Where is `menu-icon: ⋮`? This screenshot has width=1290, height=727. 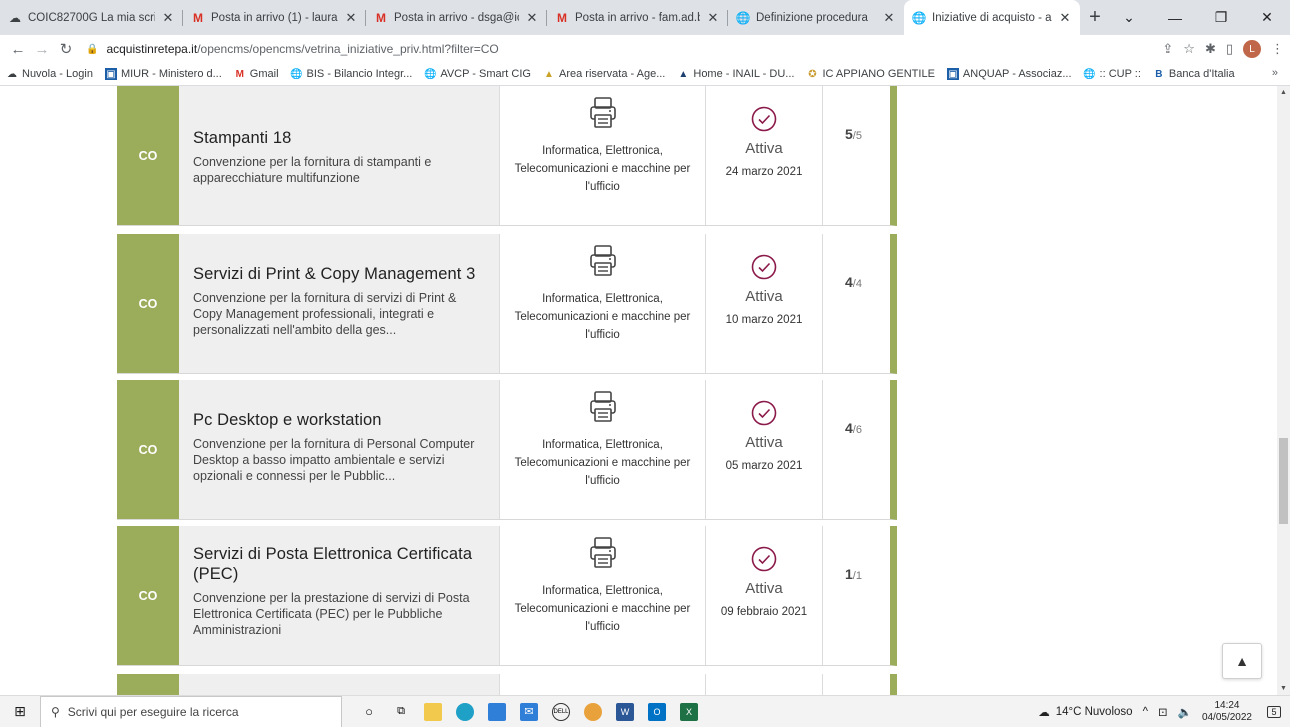 menu-icon: ⋮ is located at coordinates (1277, 49).